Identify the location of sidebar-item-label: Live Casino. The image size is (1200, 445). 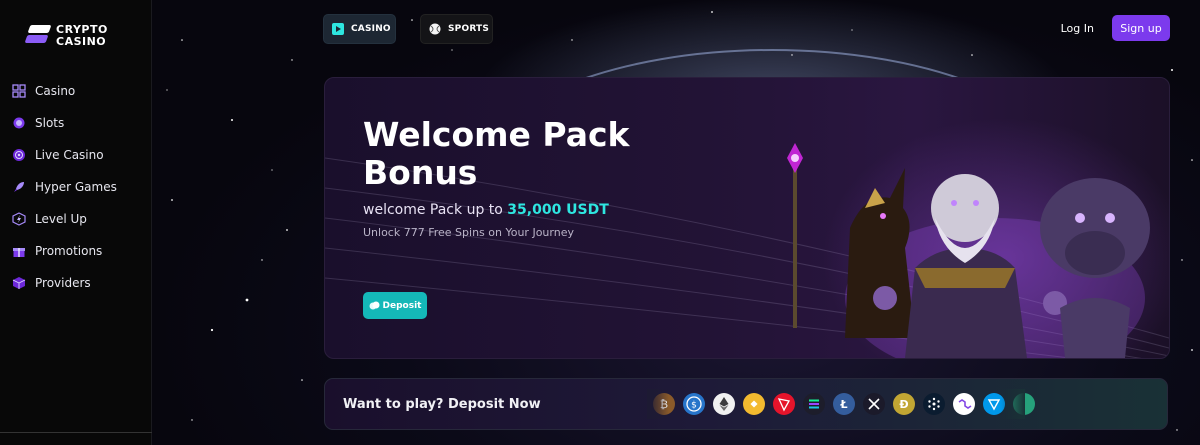
(69, 155).